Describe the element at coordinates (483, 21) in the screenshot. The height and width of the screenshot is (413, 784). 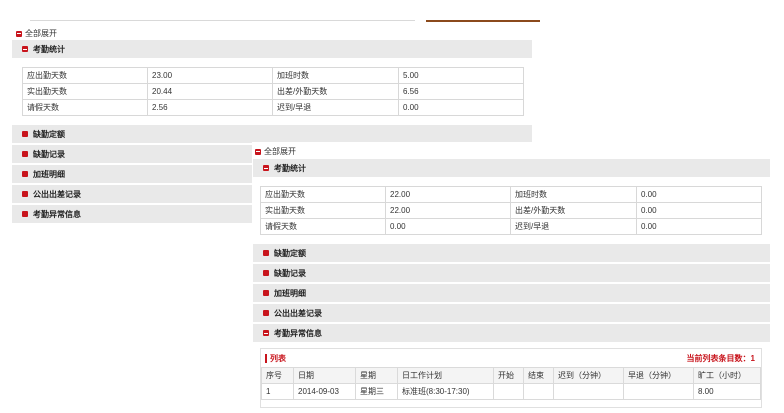
I see `top-accent-bar` at that location.